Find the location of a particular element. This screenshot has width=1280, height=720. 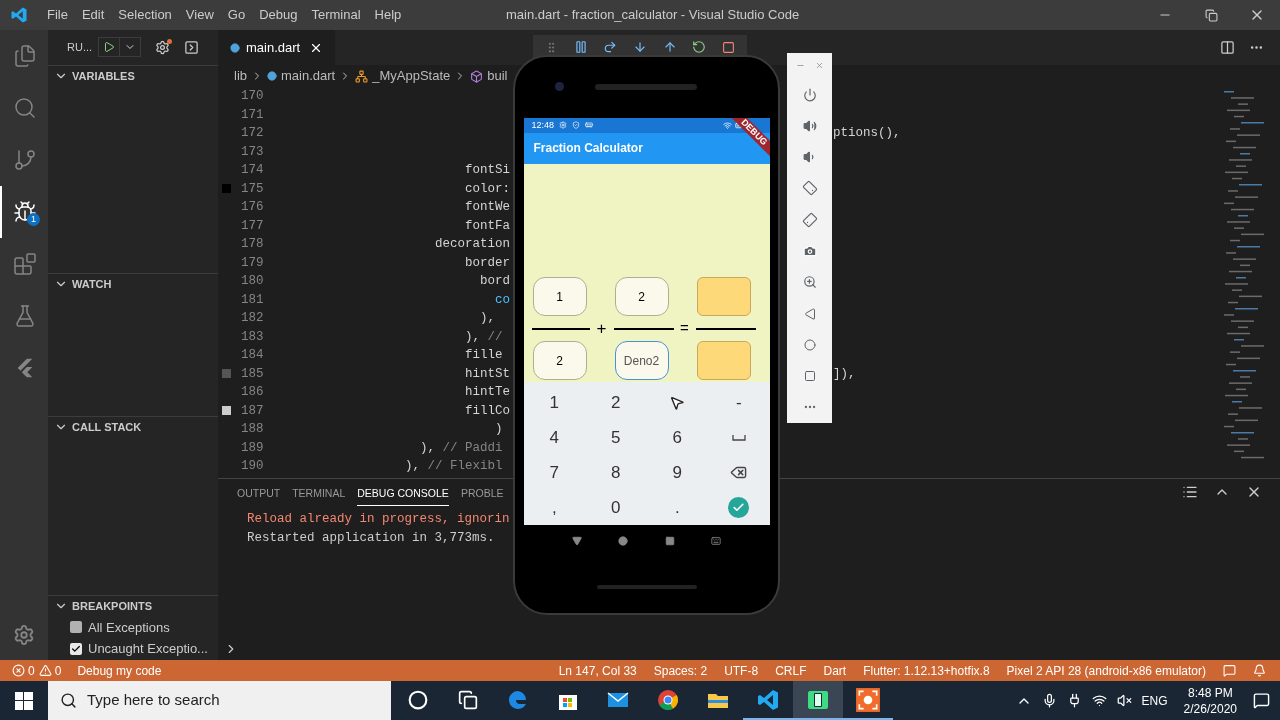

line-number: 187 is located at coordinates (252, 411).